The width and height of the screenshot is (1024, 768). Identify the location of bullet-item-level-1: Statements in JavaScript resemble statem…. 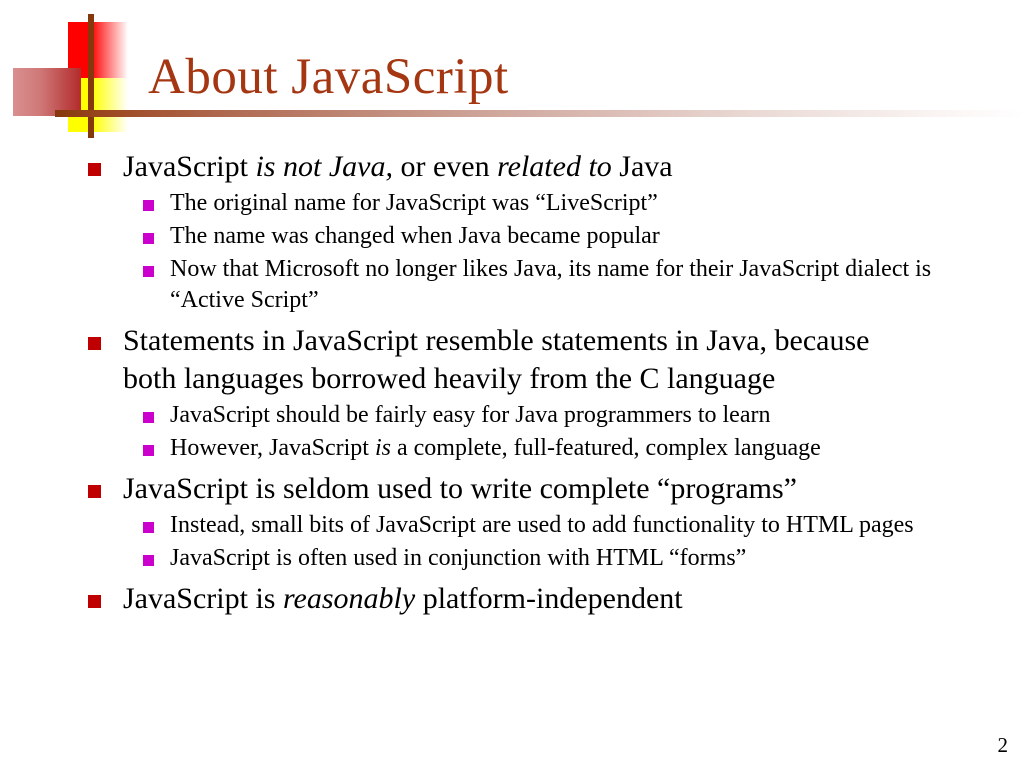
(512, 360).